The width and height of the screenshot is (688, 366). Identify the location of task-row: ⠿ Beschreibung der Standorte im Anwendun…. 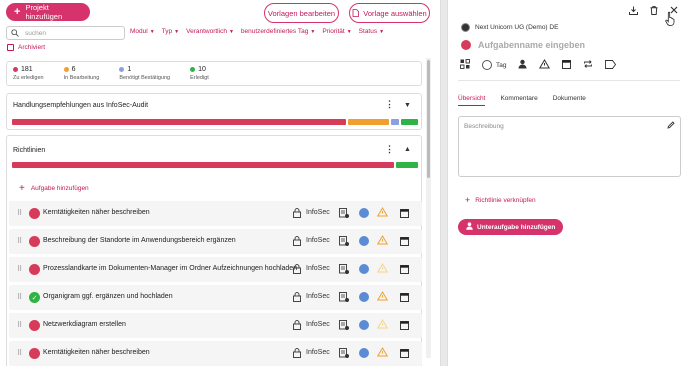
(215, 241).